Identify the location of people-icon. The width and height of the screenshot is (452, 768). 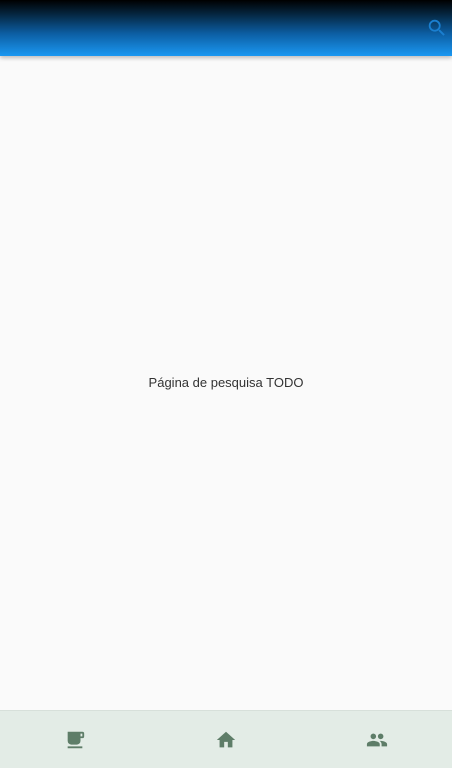
(376, 739).